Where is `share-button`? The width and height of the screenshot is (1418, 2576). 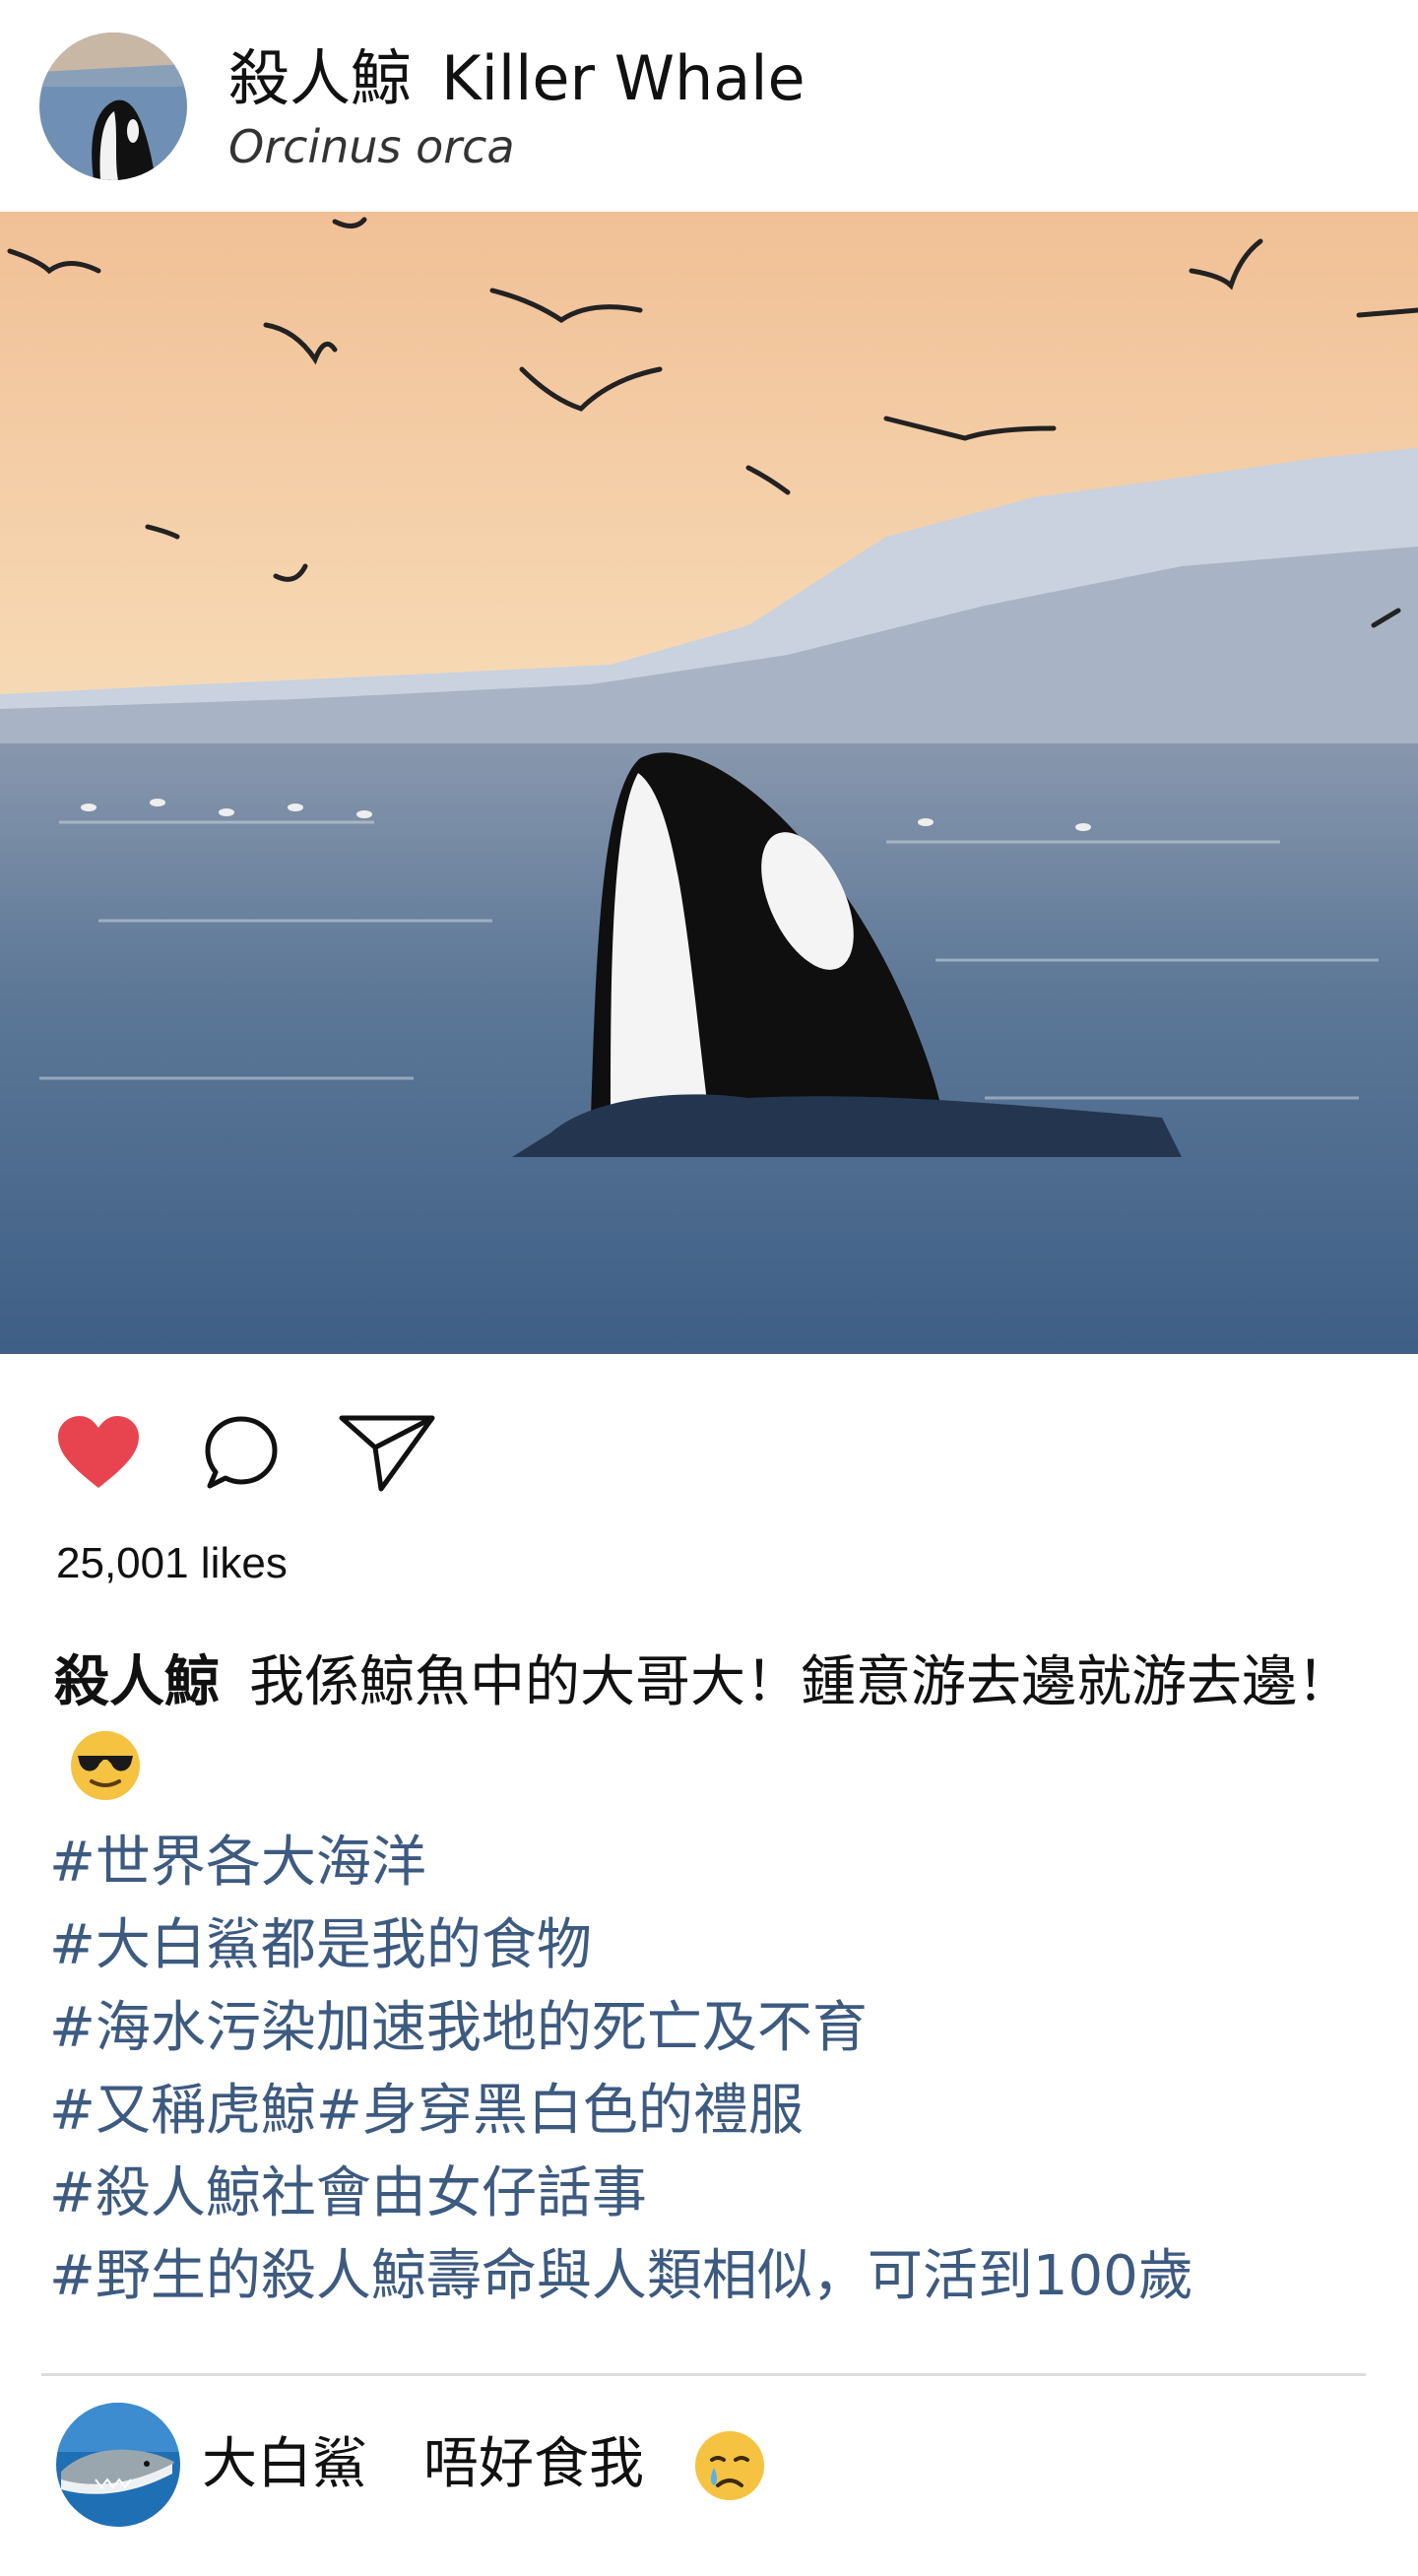 share-button is located at coordinates (387, 1452).